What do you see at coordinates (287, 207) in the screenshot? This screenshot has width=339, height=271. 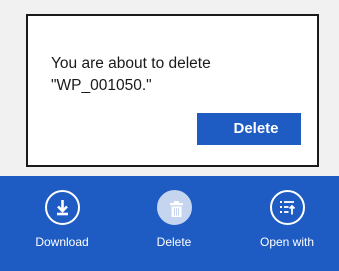 I see `open-with-icon` at bounding box center [287, 207].